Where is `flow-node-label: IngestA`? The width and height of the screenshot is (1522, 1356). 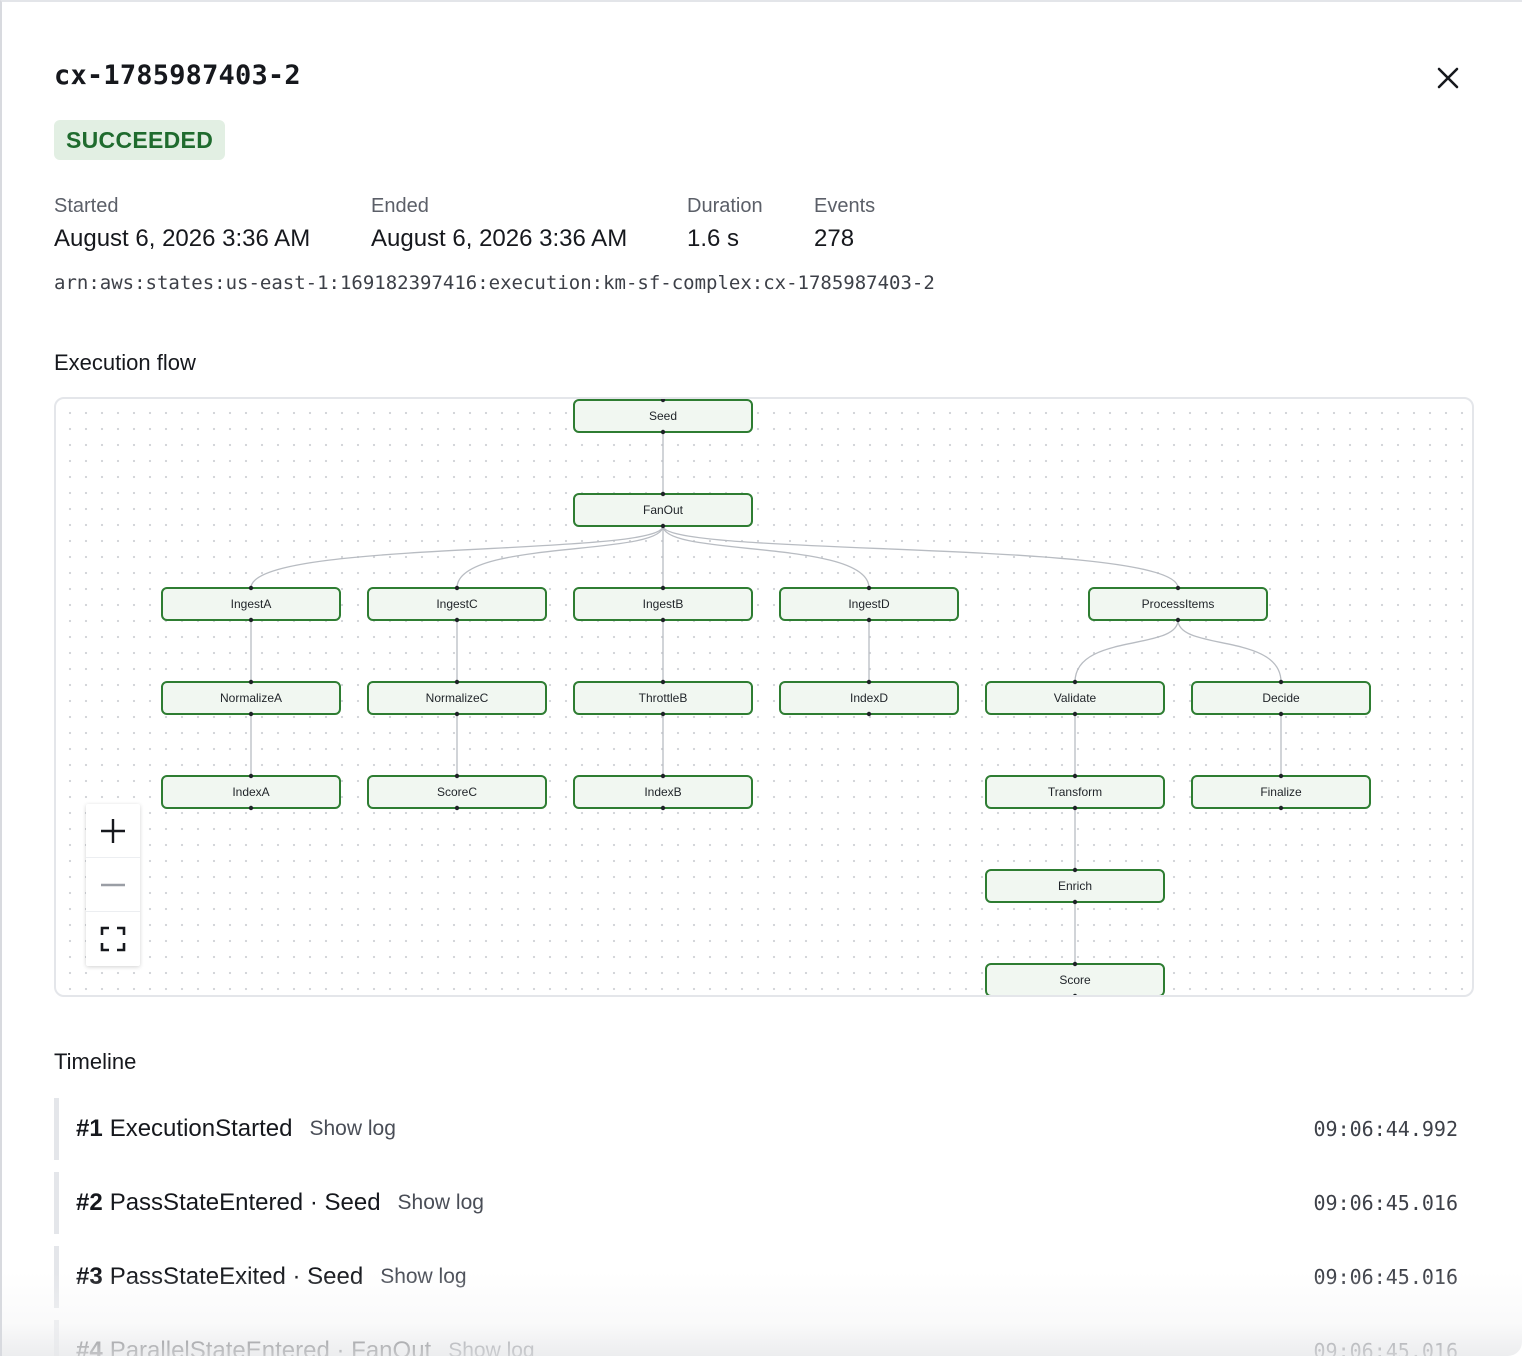
flow-node-label: IngestA is located at coordinates (251, 604).